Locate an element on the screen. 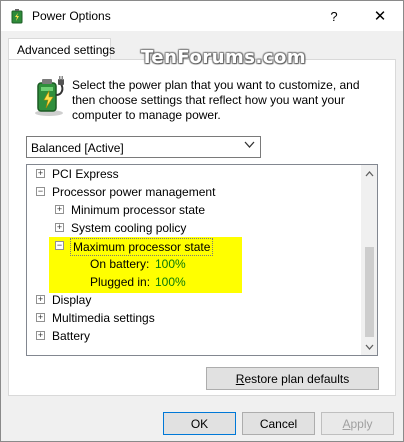 This screenshot has height=442, width=404. tree-item-label: Processor power management is located at coordinates (134, 192).